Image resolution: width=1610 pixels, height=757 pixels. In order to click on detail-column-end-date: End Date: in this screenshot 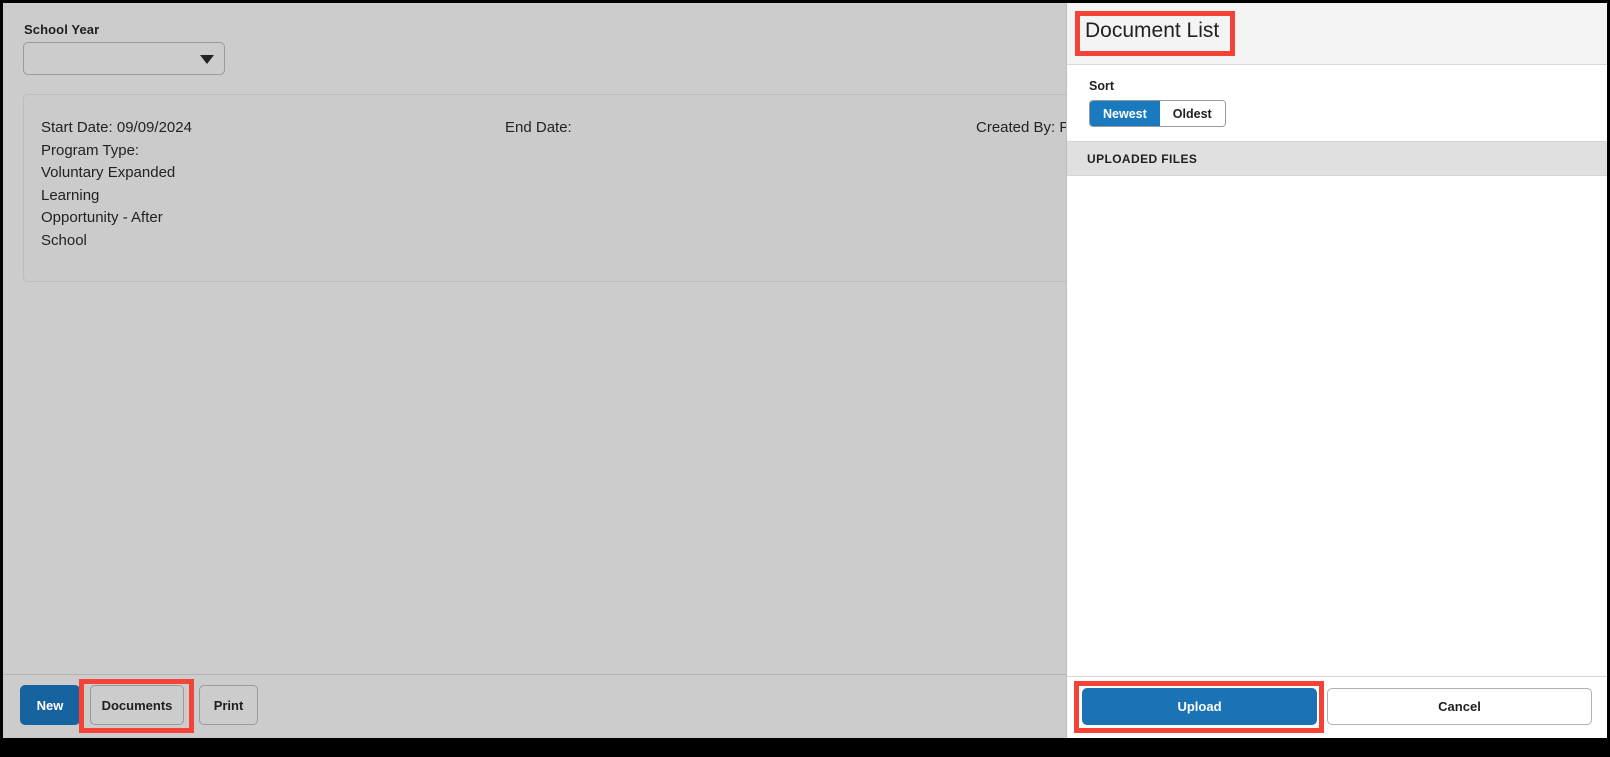, I will do `click(605, 128)`.